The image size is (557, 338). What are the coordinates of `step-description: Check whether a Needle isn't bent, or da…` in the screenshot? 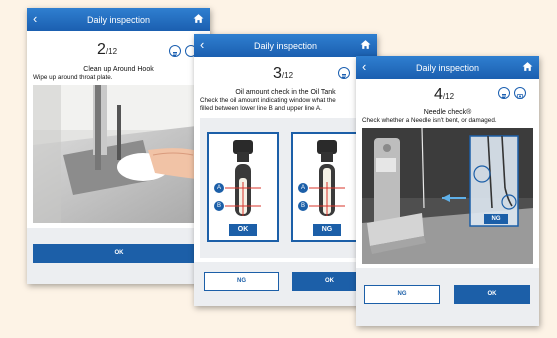 It's located at (429, 120).